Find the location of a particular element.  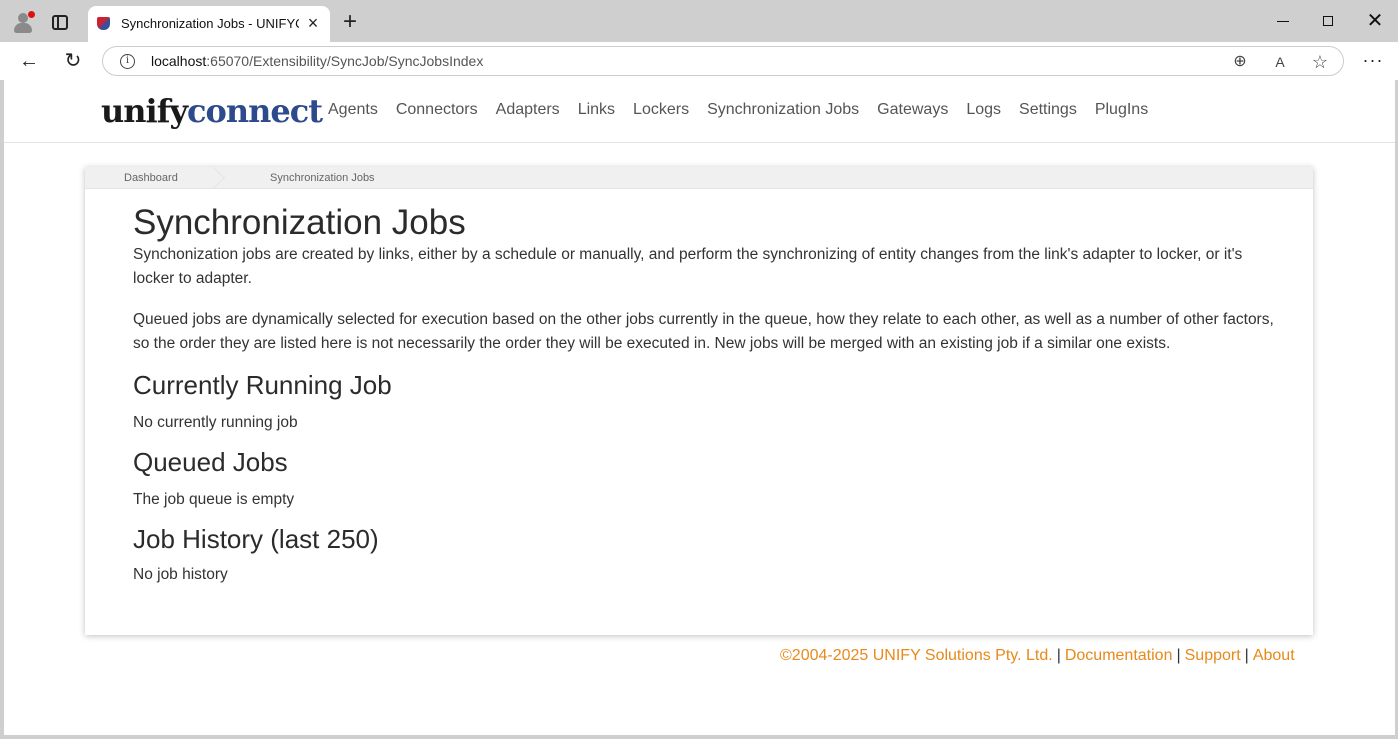

nav-lockers: Lockers is located at coordinates (661, 112).